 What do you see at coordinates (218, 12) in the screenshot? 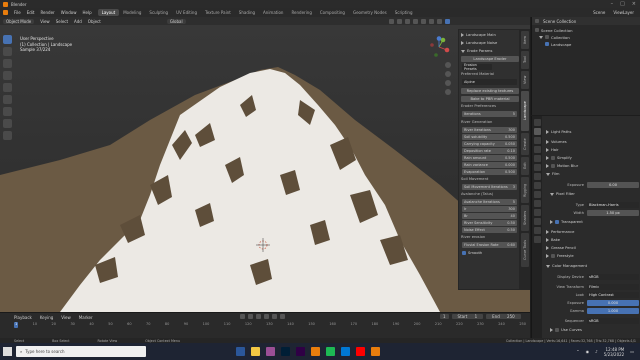
I see `tab-texture-paint: Texture Paint` at bounding box center [218, 12].